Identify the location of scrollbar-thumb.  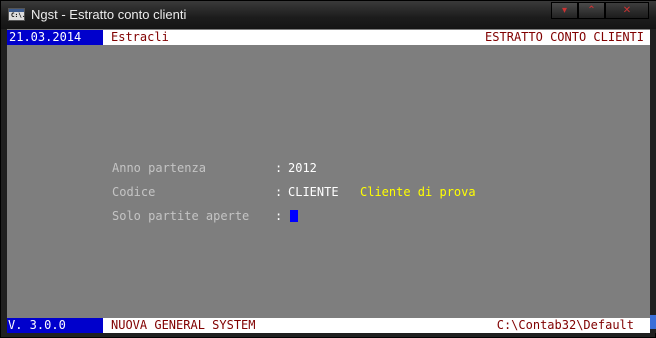
(653, 322).